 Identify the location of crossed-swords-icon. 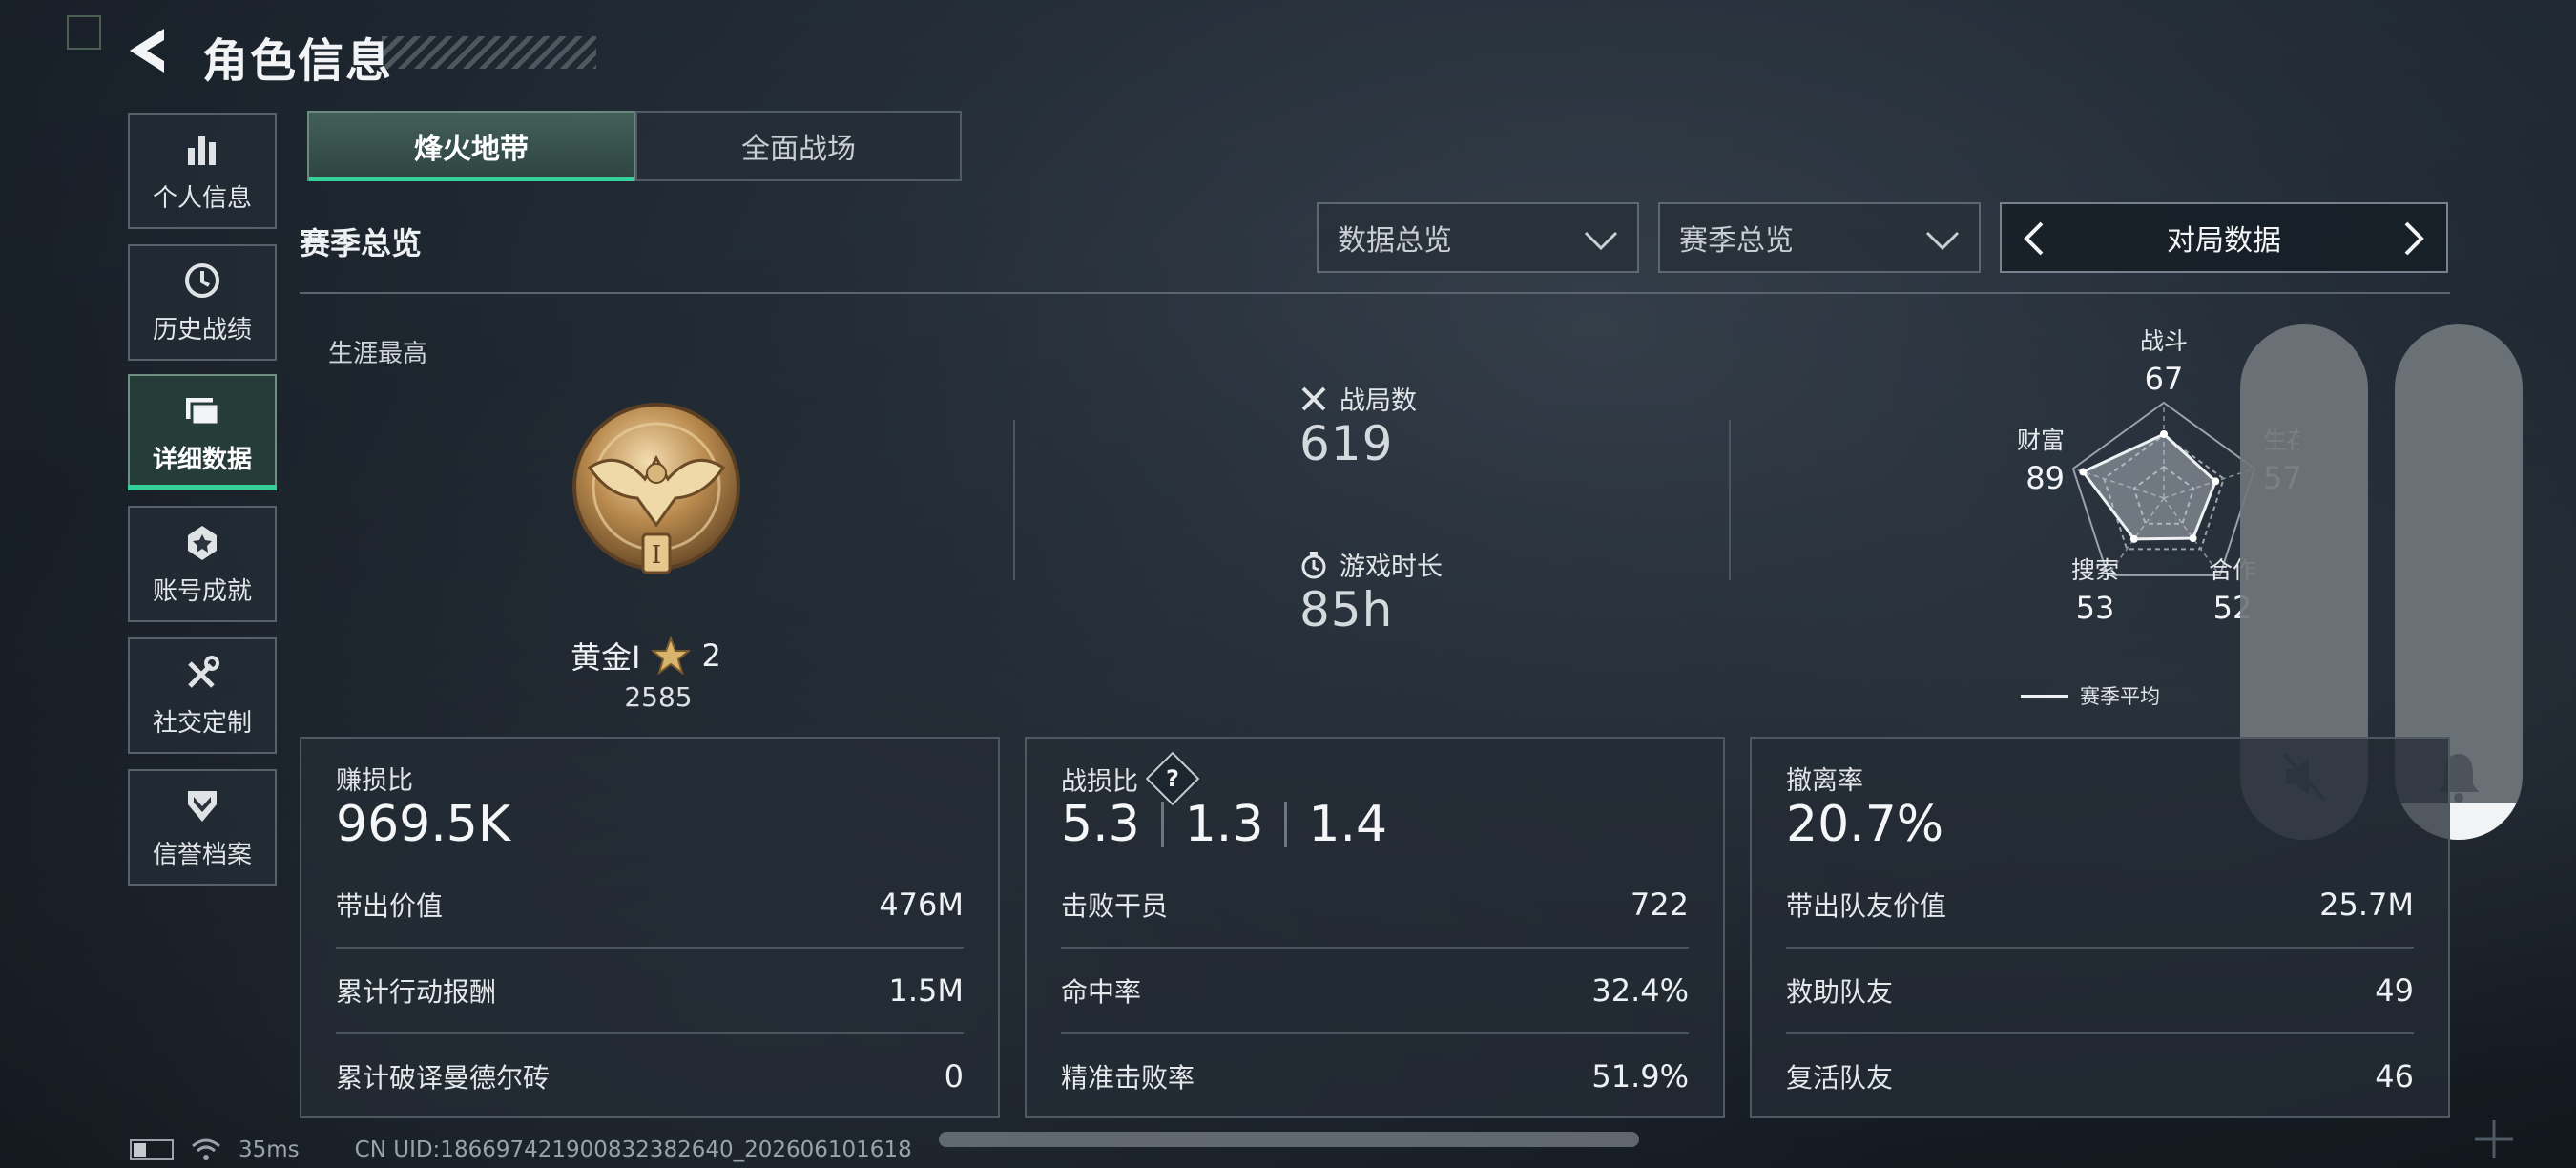
(1313, 398).